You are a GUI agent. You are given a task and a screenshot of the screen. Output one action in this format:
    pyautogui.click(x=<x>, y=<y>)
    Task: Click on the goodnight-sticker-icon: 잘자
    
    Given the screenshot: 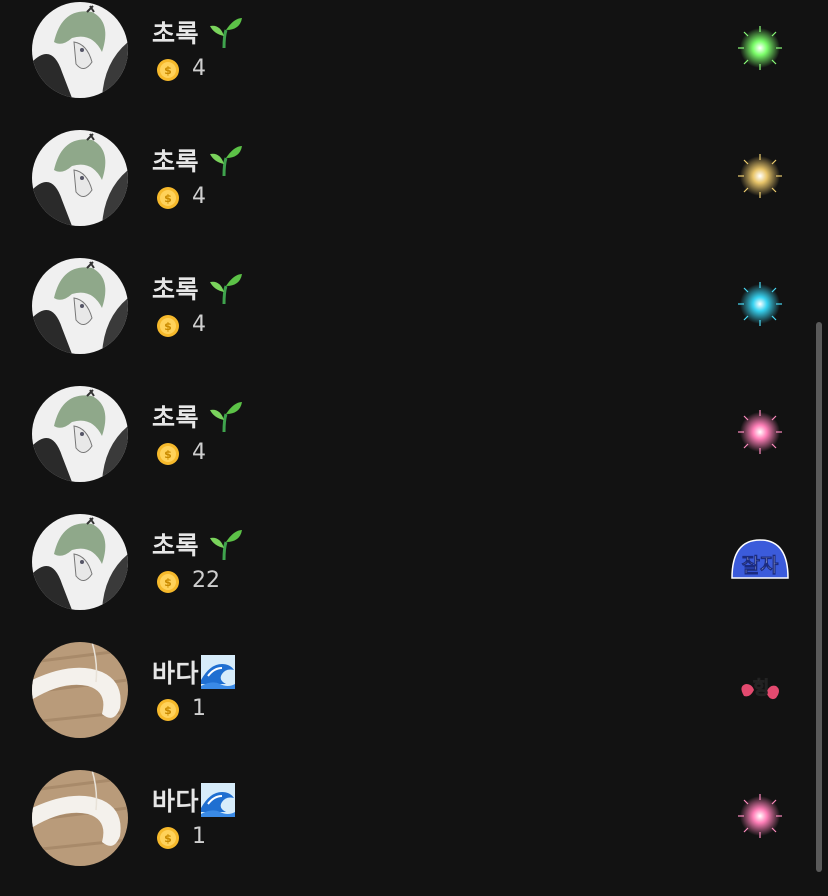 What is the action you would take?
    pyautogui.click(x=760, y=560)
    